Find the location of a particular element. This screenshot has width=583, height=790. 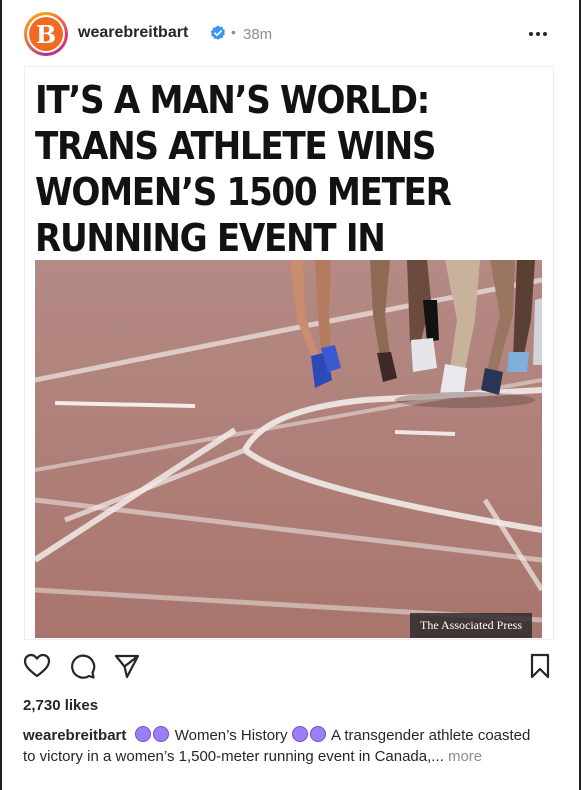

avatar: B is located at coordinates (46, 34).